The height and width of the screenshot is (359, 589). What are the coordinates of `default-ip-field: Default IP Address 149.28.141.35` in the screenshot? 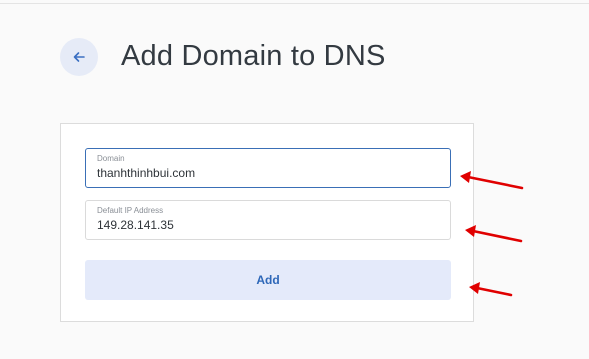 It's located at (268, 220).